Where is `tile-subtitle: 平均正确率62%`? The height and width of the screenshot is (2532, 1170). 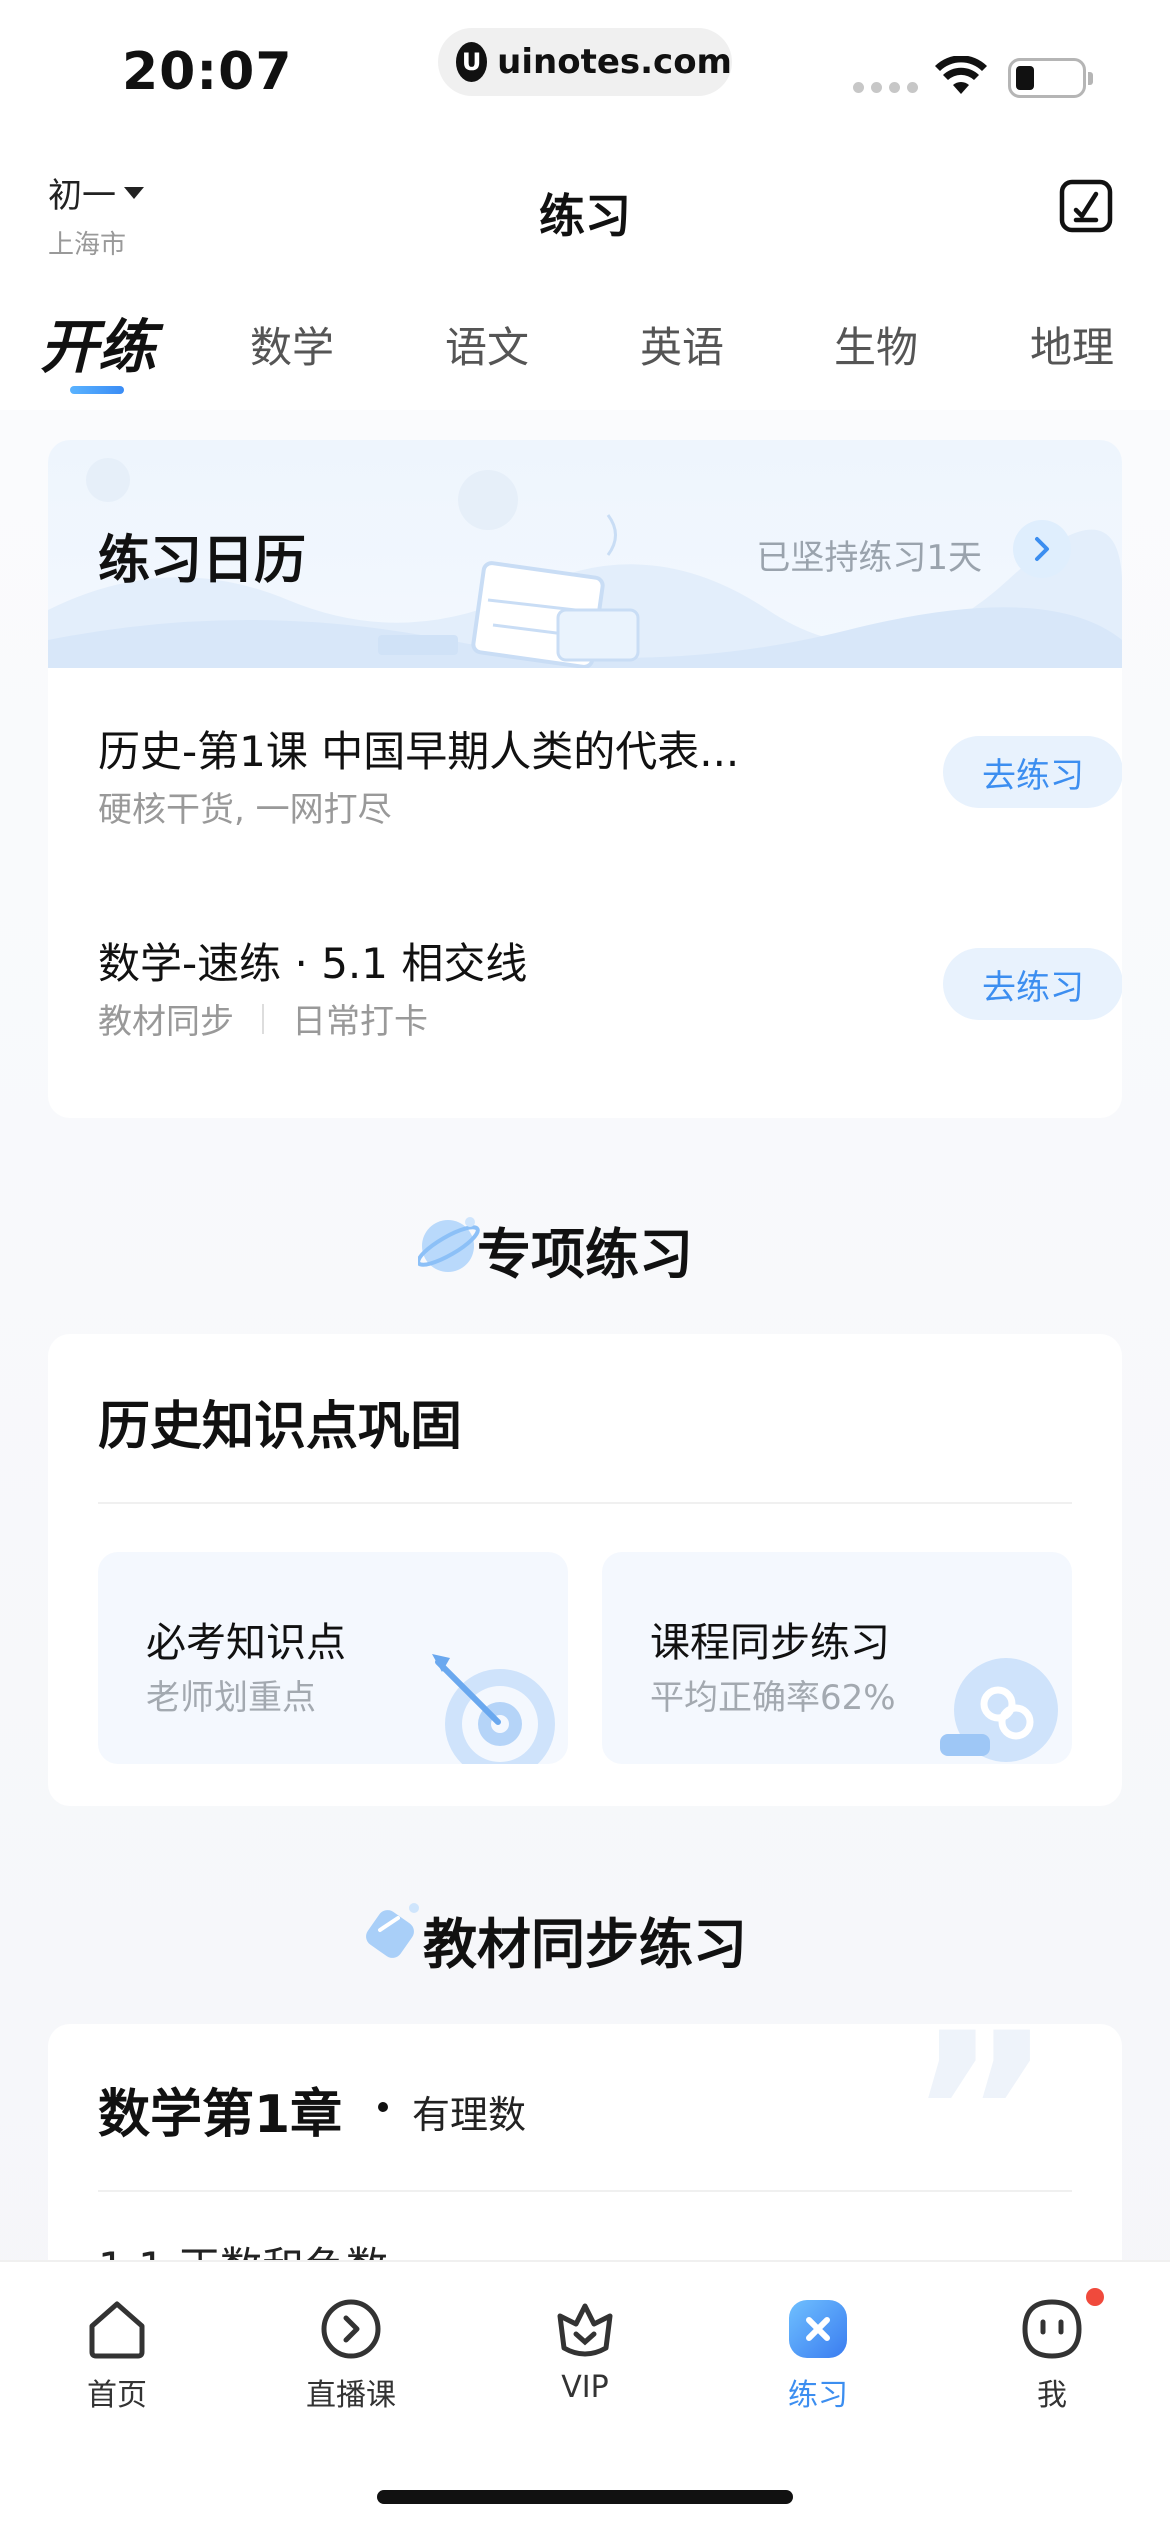 tile-subtitle: 平均正确率62% is located at coordinates (773, 1698).